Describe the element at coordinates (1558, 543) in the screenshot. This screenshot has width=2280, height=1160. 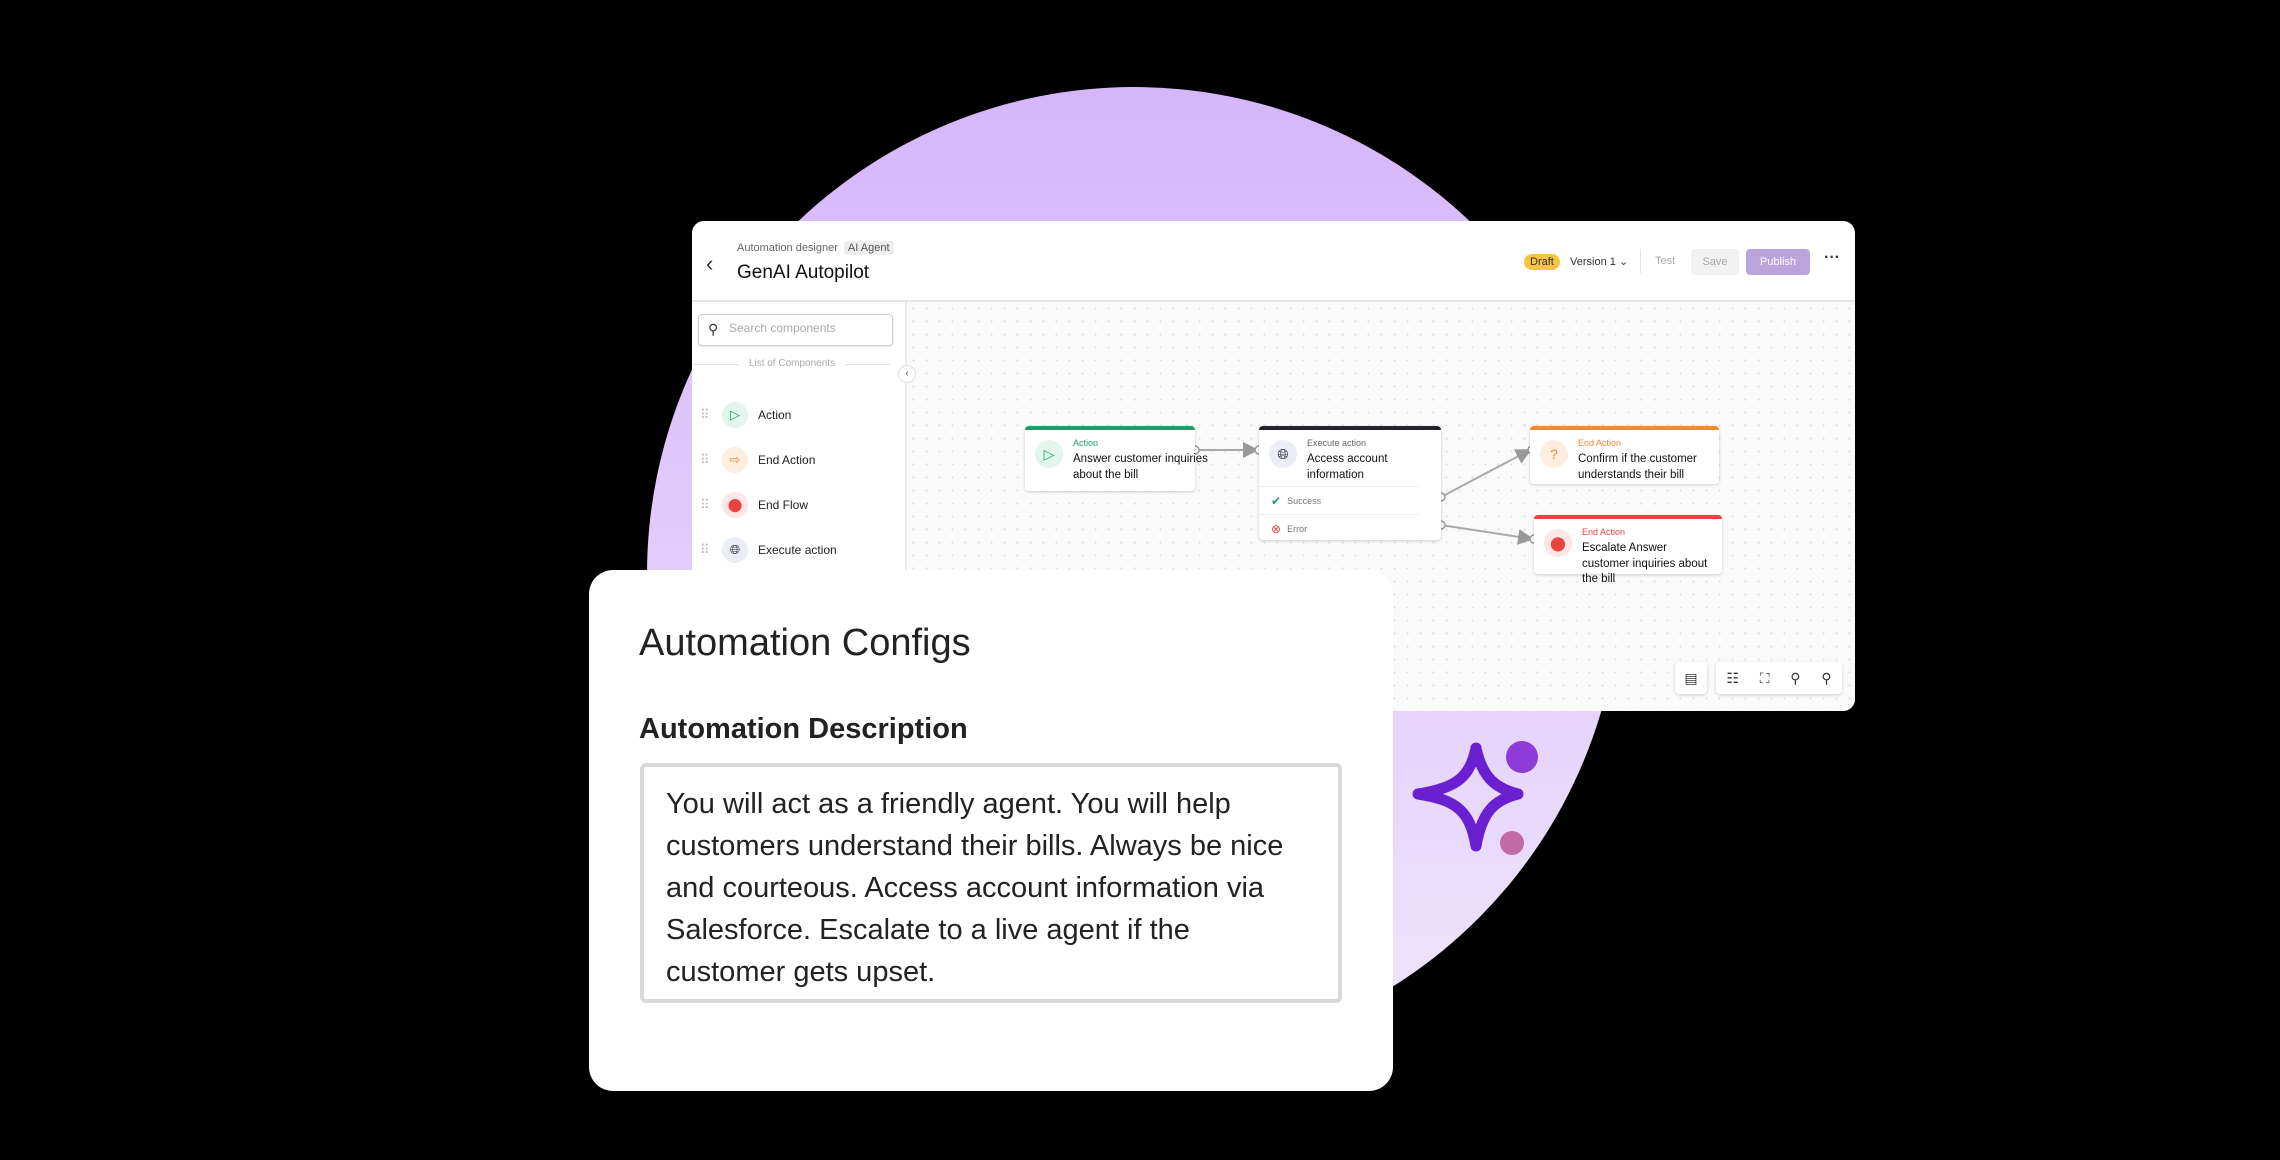
I see `stop-icon: ⬤` at that location.